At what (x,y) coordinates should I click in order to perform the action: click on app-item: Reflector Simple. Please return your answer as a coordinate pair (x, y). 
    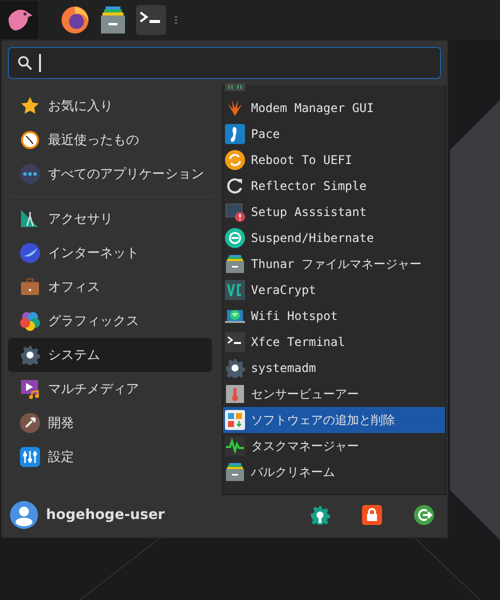
    Looking at the image, I should click on (334, 186).